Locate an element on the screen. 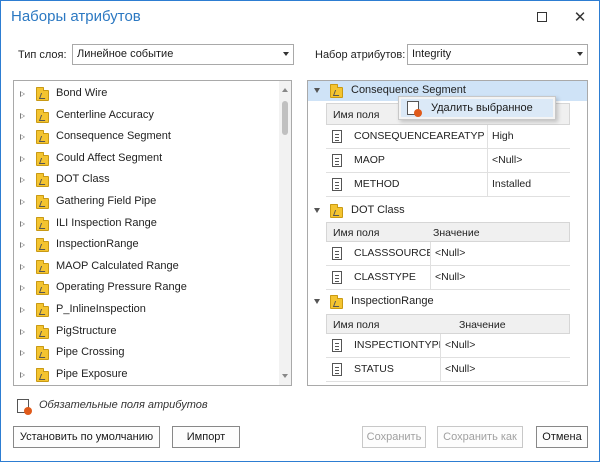 This screenshot has width=600, height=462. list-item: DOT Class is located at coordinates (145, 180).